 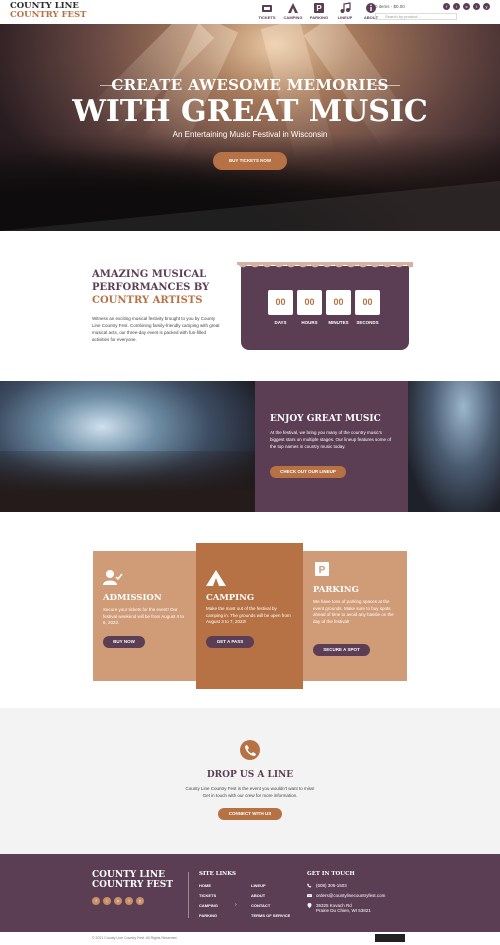 What do you see at coordinates (132, 598) in the screenshot?
I see `card-title: ADMISSION` at bounding box center [132, 598].